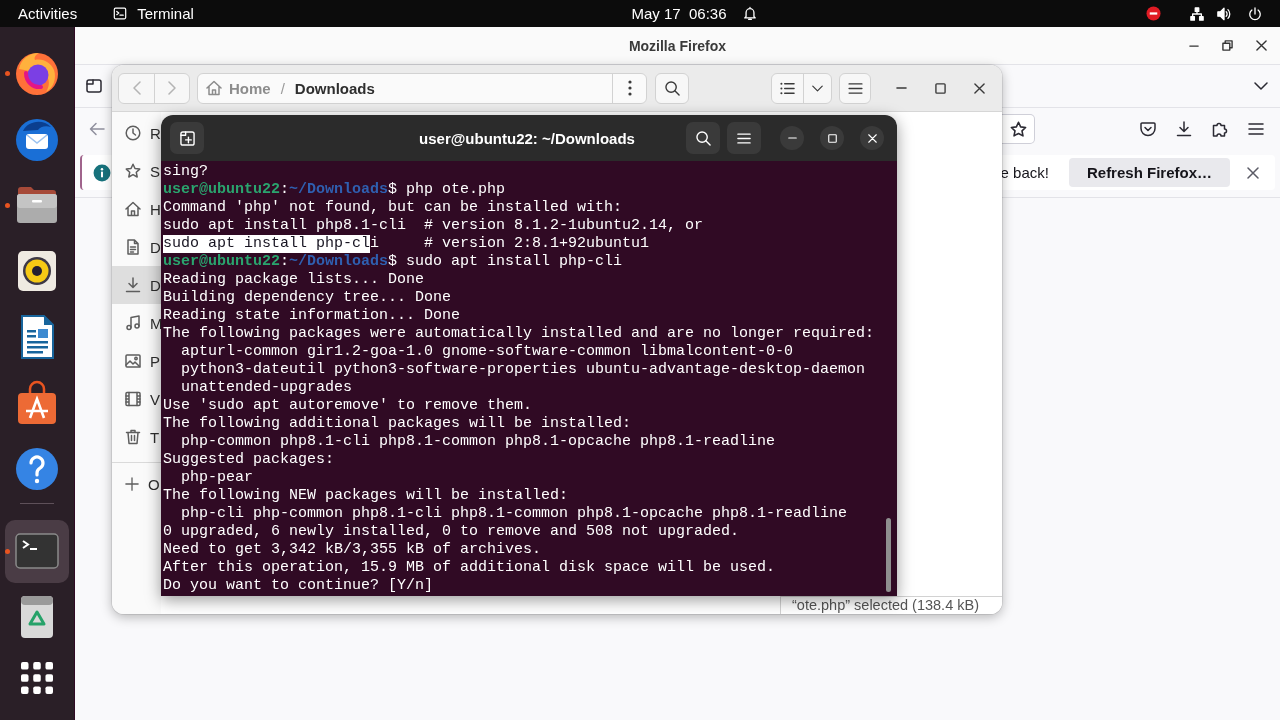 The image size is (1280, 720). I want to click on selected-text: sudo apt install php-cl, so click(267, 244).